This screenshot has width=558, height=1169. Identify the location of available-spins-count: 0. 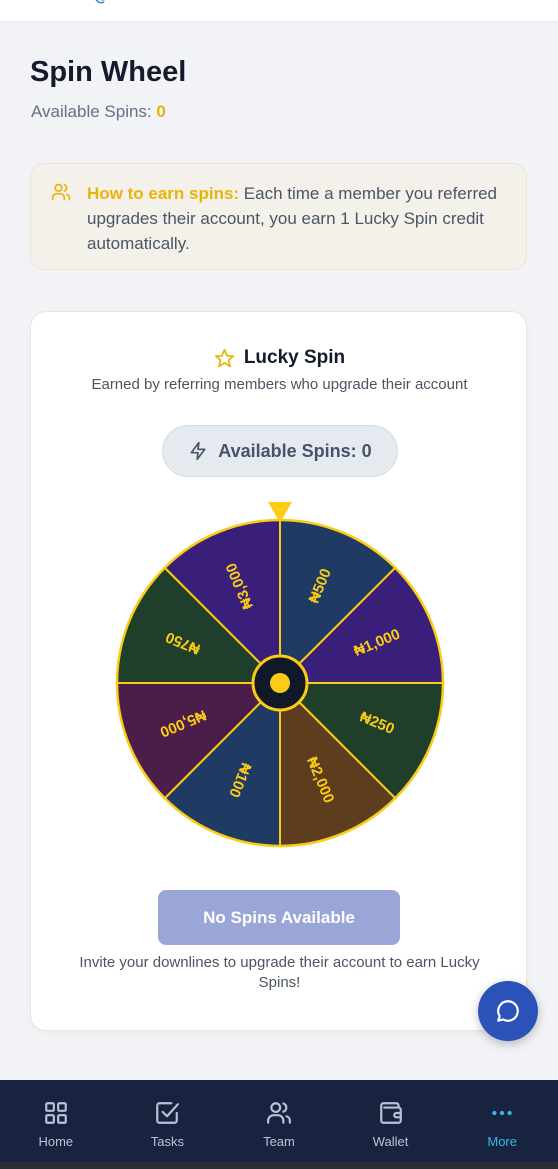
(161, 111).